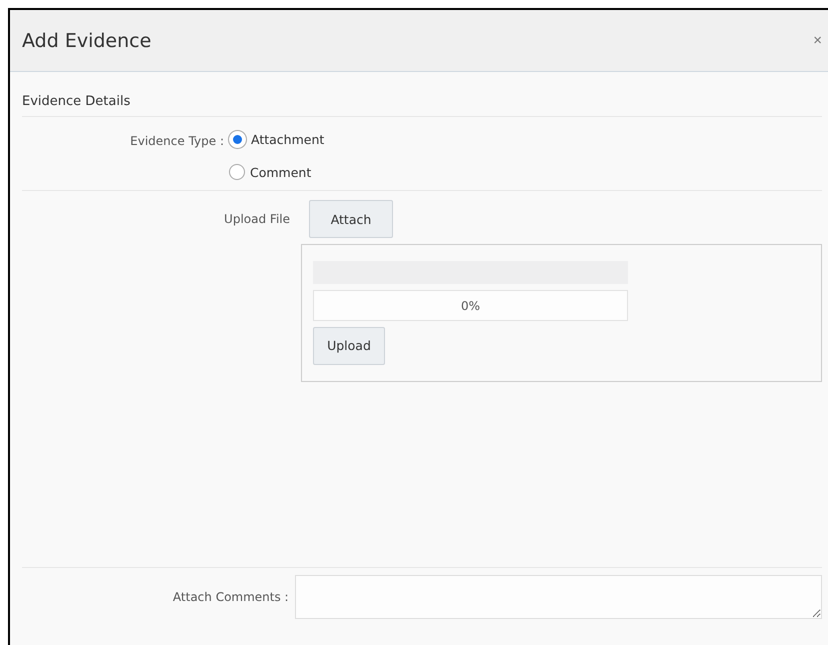 This screenshot has width=828, height=645. What do you see at coordinates (281, 172) in the screenshot?
I see `radio-label: Comment` at bounding box center [281, 172].